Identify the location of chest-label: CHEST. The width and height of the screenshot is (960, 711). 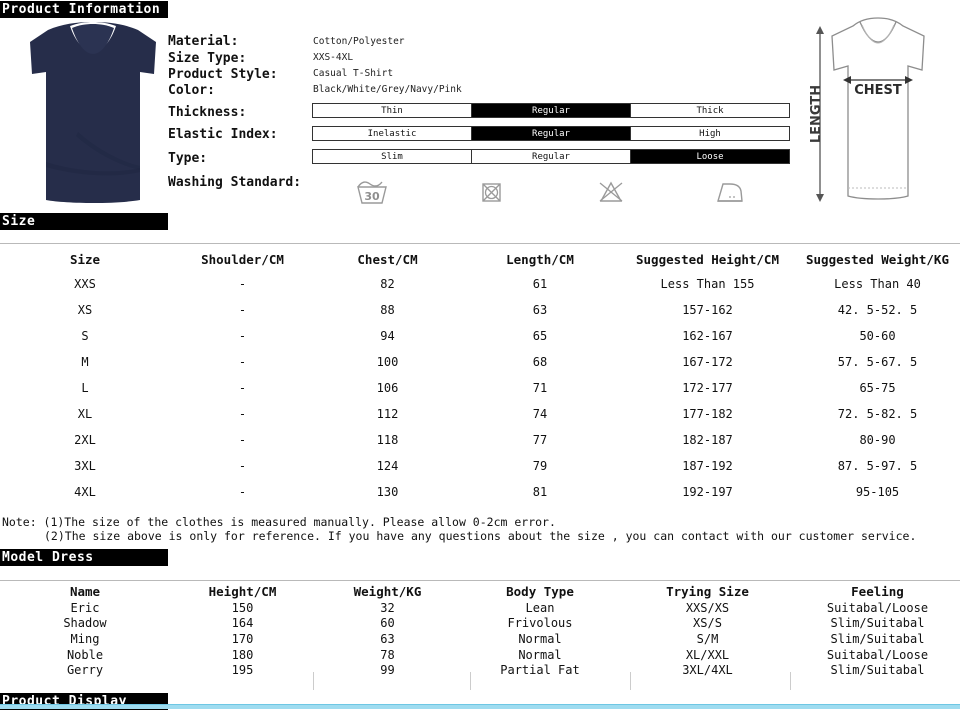
(878, 90).